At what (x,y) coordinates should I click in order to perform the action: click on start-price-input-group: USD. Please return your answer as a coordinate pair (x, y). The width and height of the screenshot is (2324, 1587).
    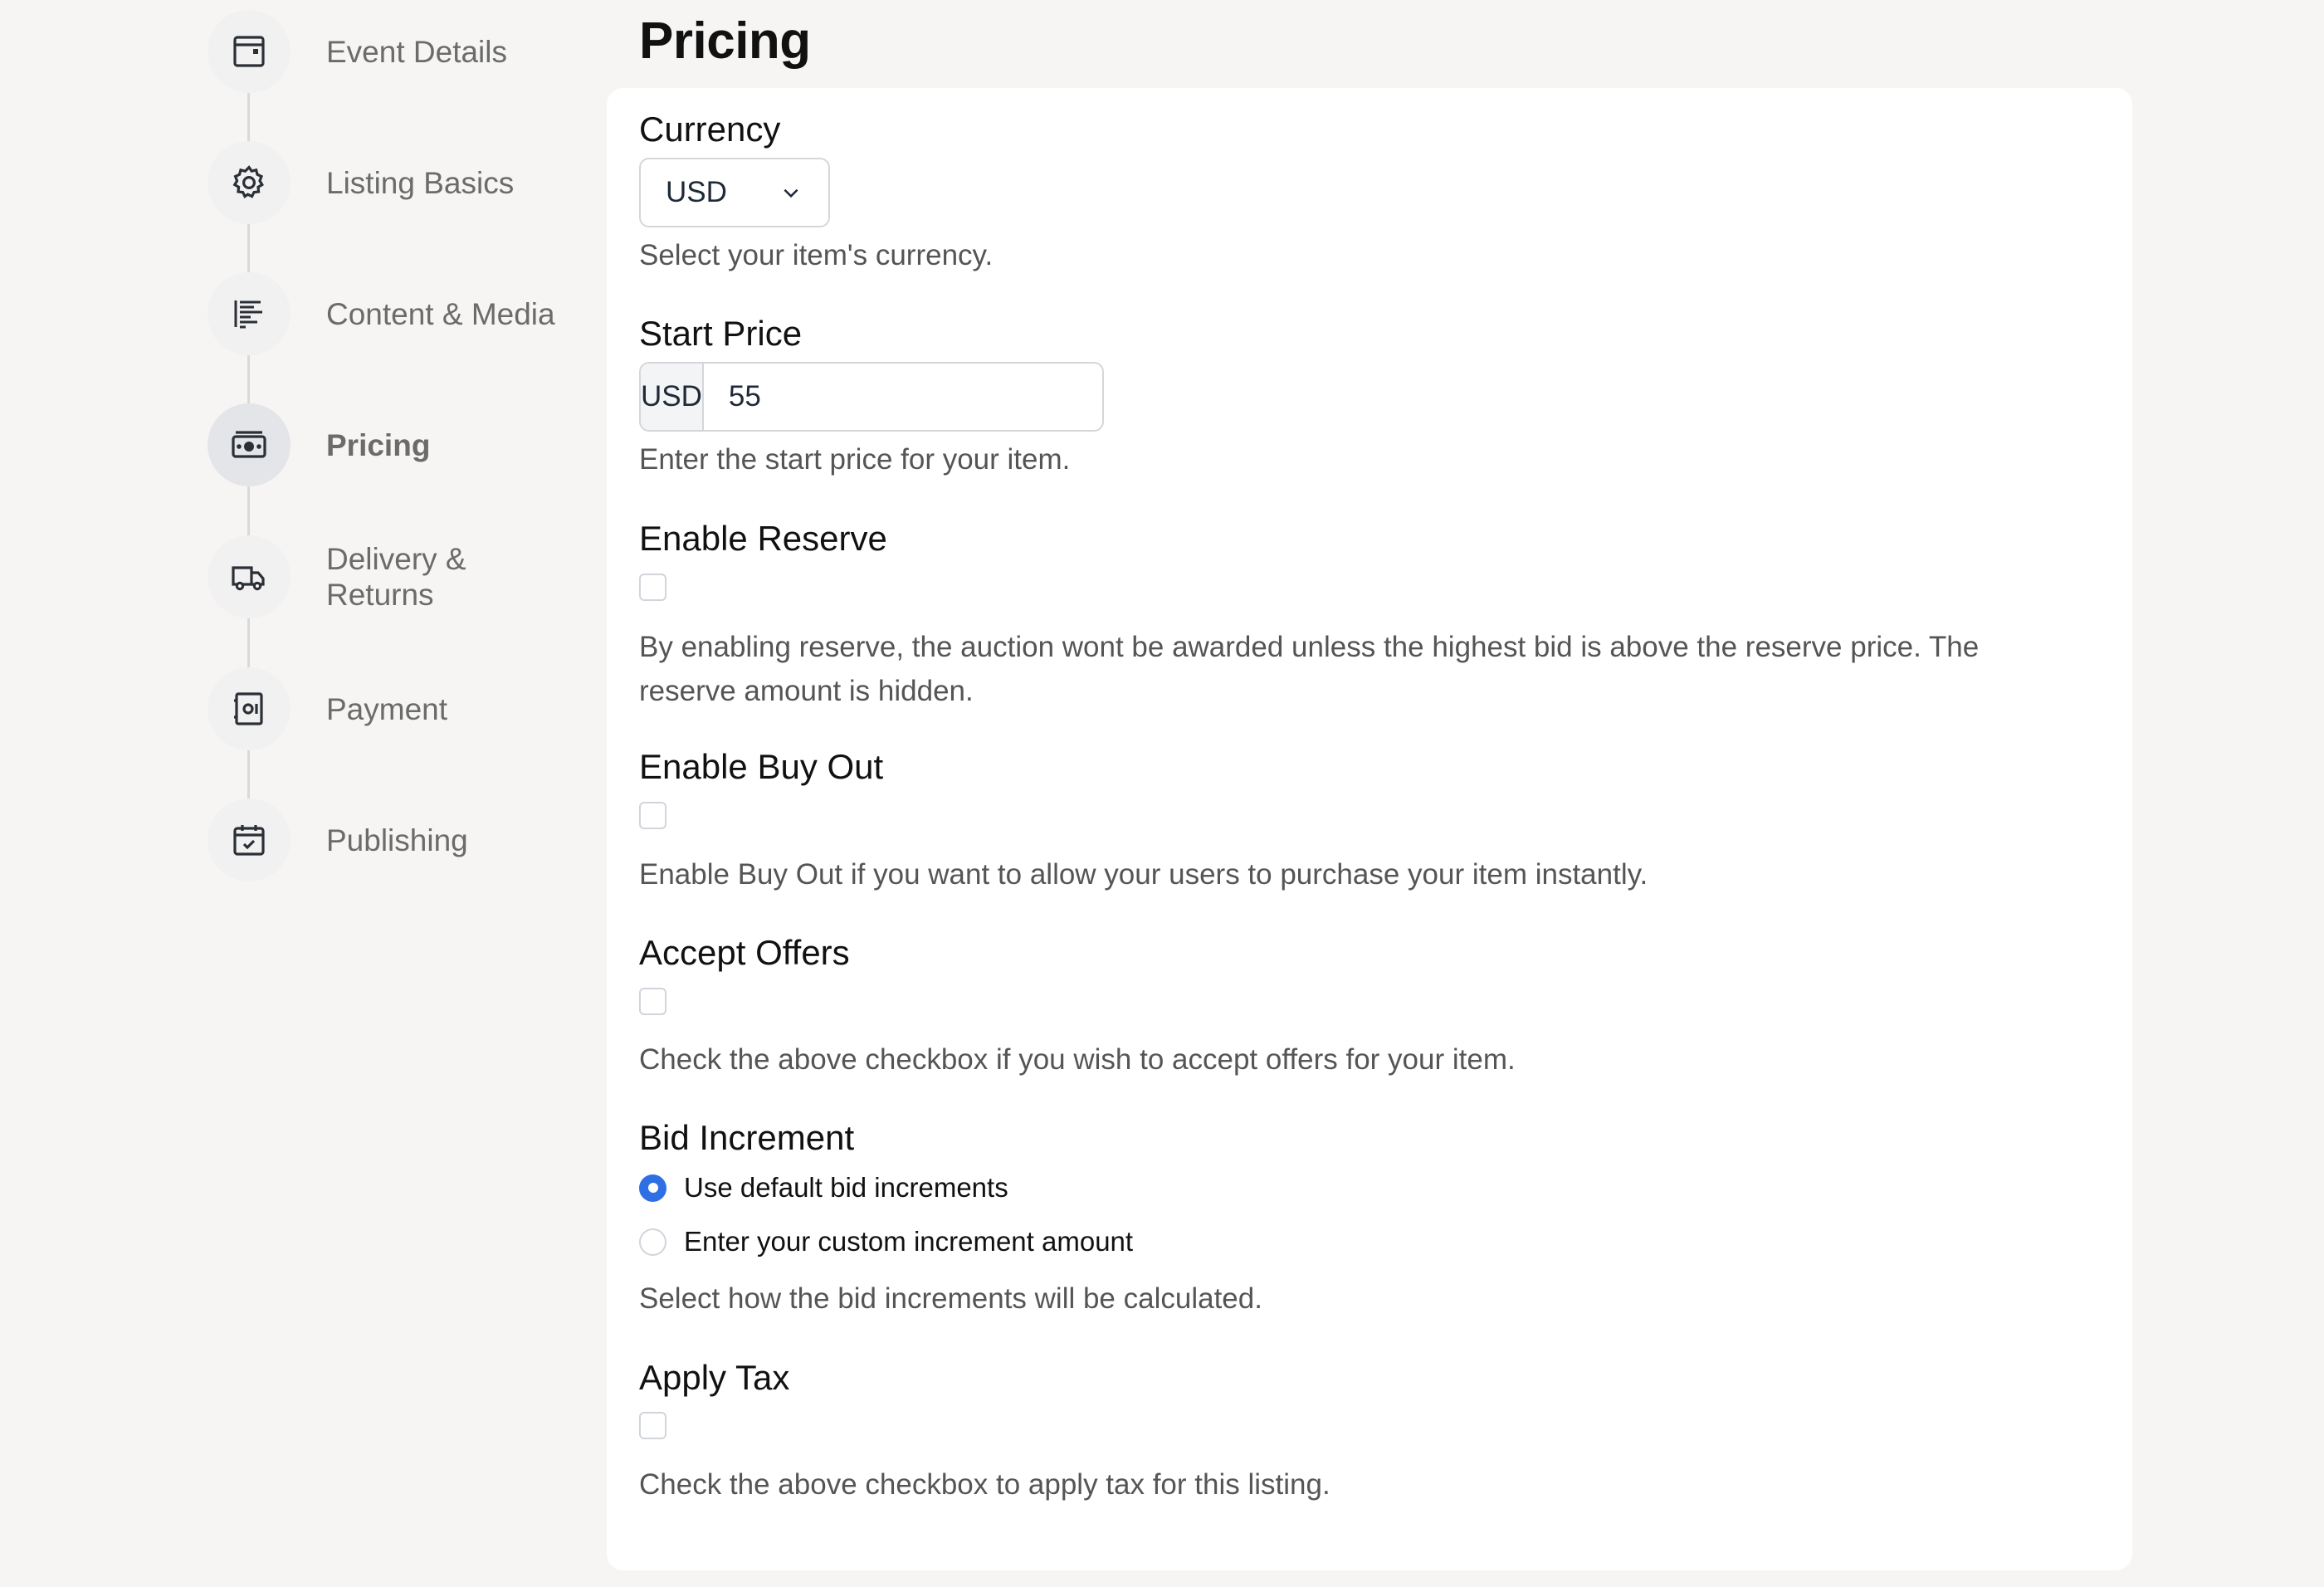
    Looking at the image, I should click on (871, 397).